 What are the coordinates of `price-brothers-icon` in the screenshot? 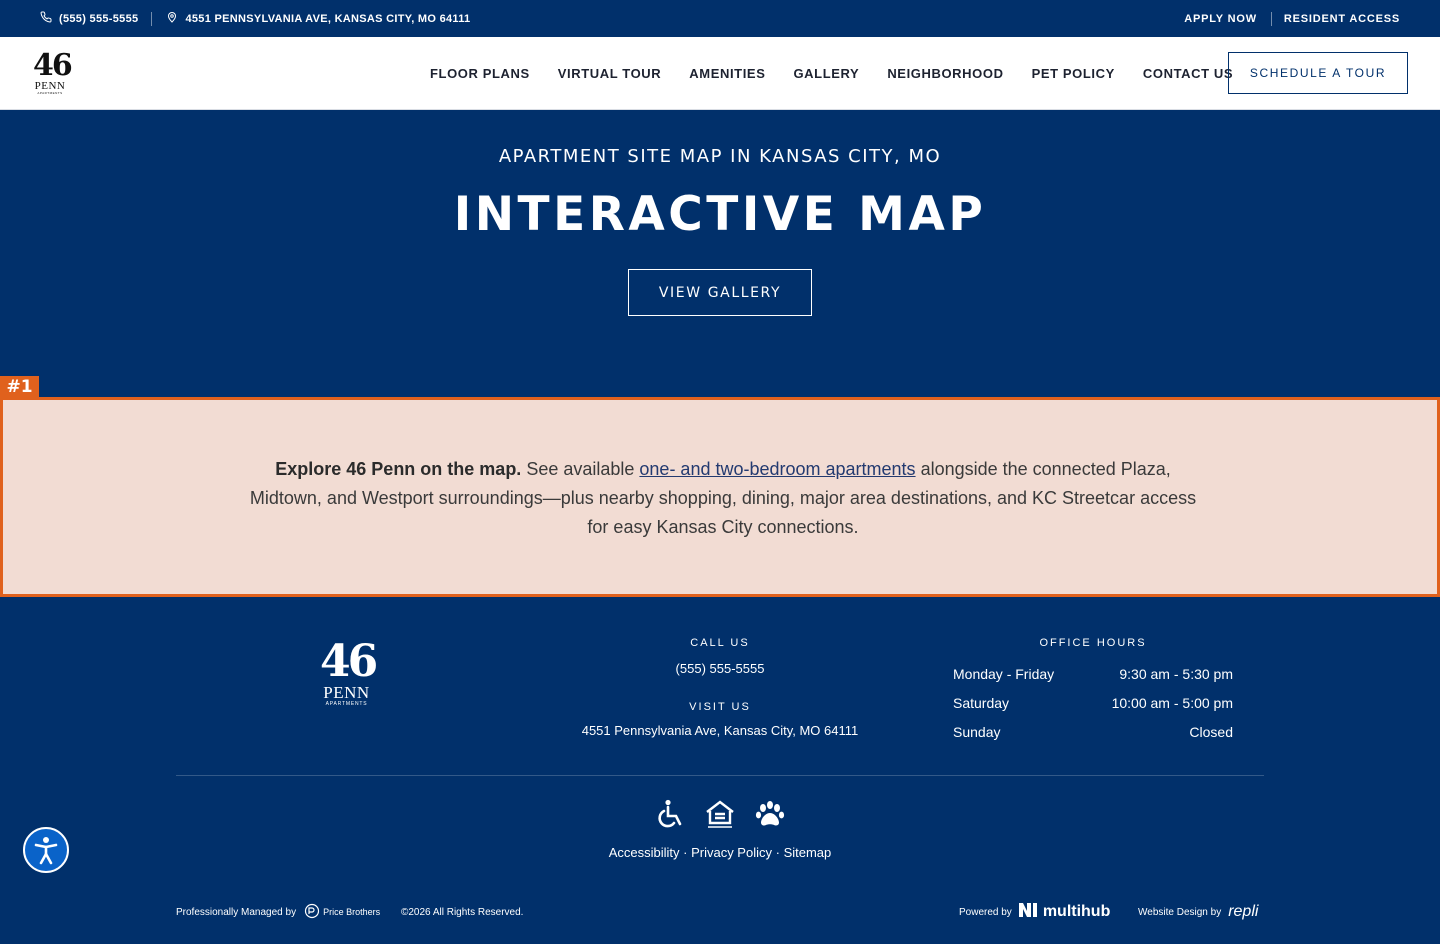 It's located at (312, 912).